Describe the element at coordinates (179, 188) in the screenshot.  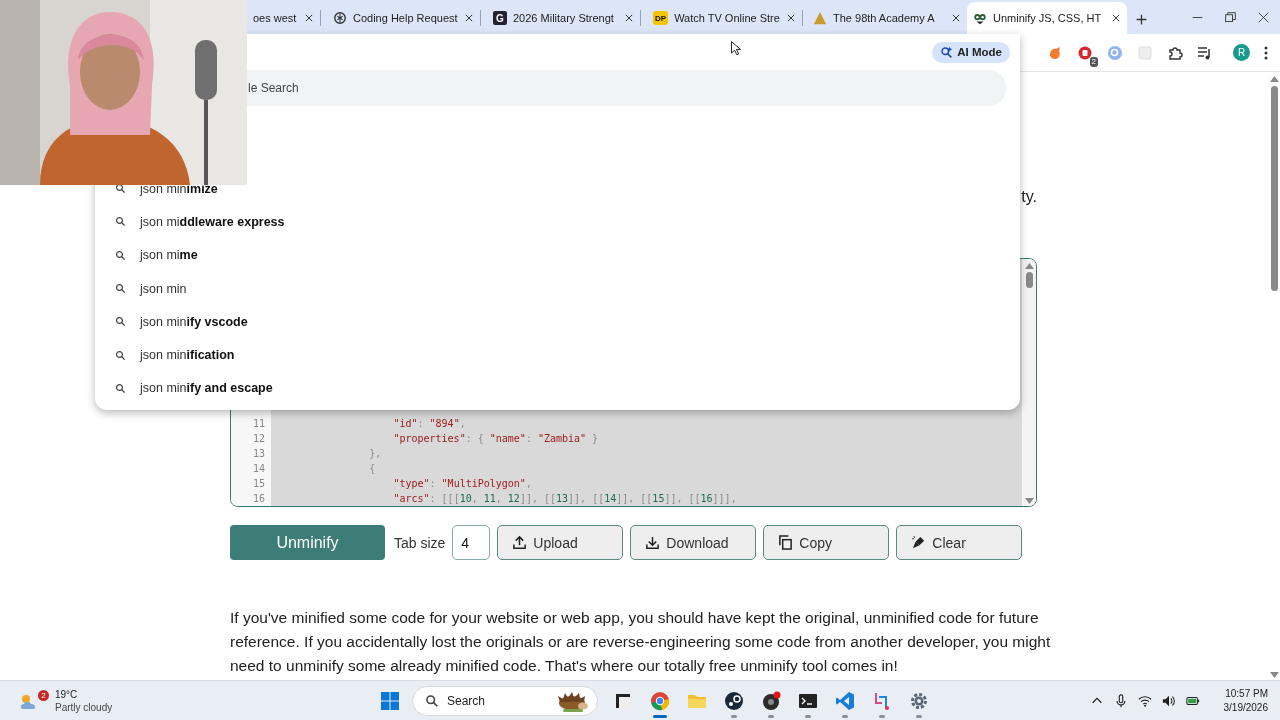
I see `suggestion-item: json minimize` at that location.